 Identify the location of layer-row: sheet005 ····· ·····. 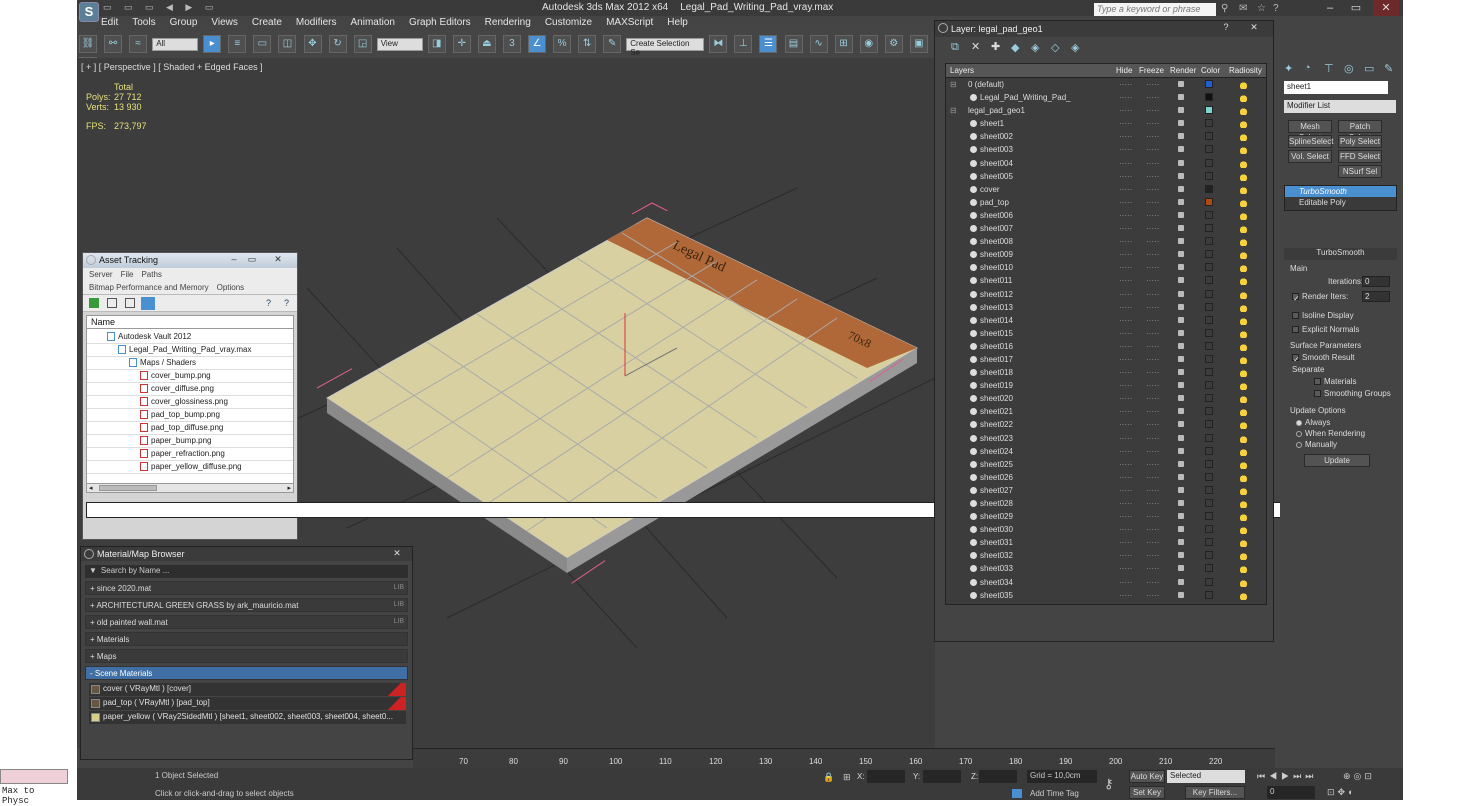
(1106, 176).